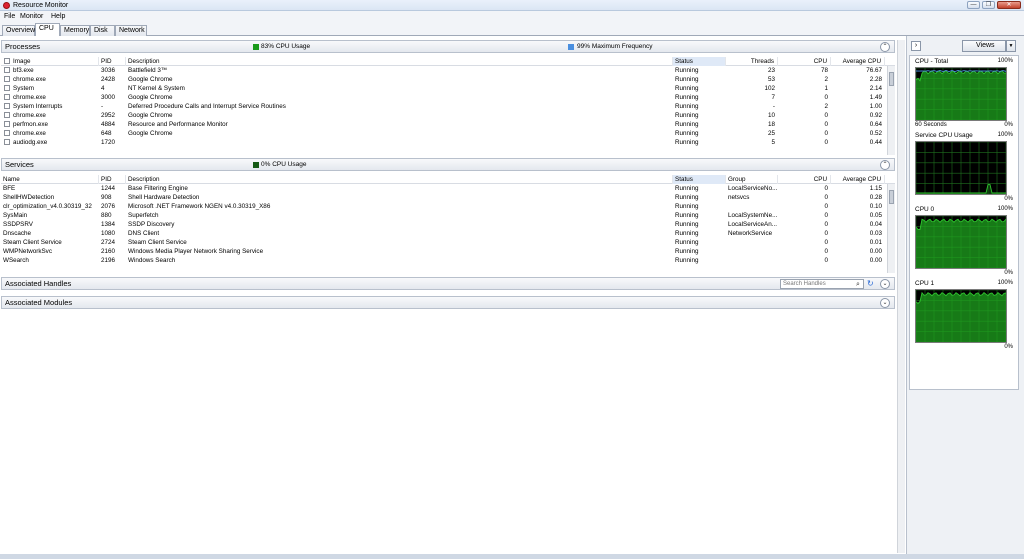 The width and height of the screenshot is (1024, 559). Describe the element at coordinates (448, 283) in the screenshot. I see `handles-header: Associated Handles Search Handles ⌕ ↻ ⌄` at that location.